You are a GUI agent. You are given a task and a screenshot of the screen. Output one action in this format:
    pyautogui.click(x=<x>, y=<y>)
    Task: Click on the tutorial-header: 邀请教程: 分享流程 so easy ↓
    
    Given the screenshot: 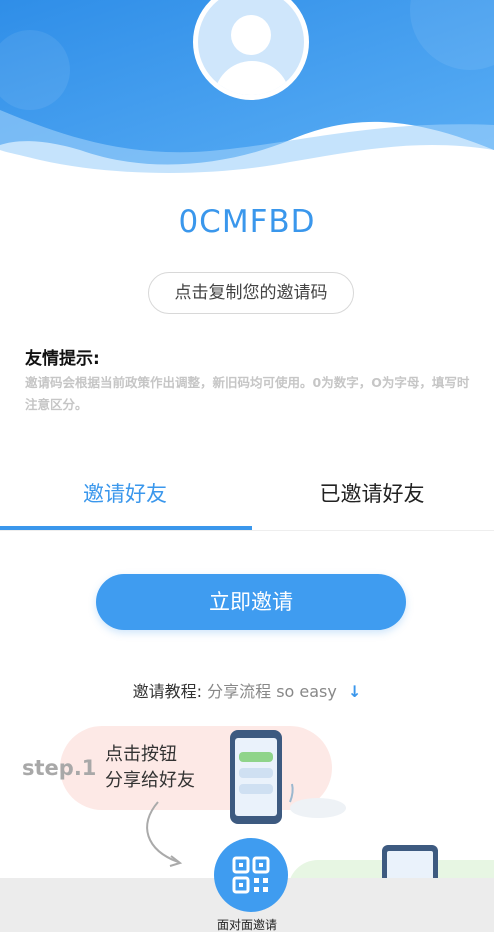 What is the action you would take?
    pyautogui.click(x=247, y=690)
    